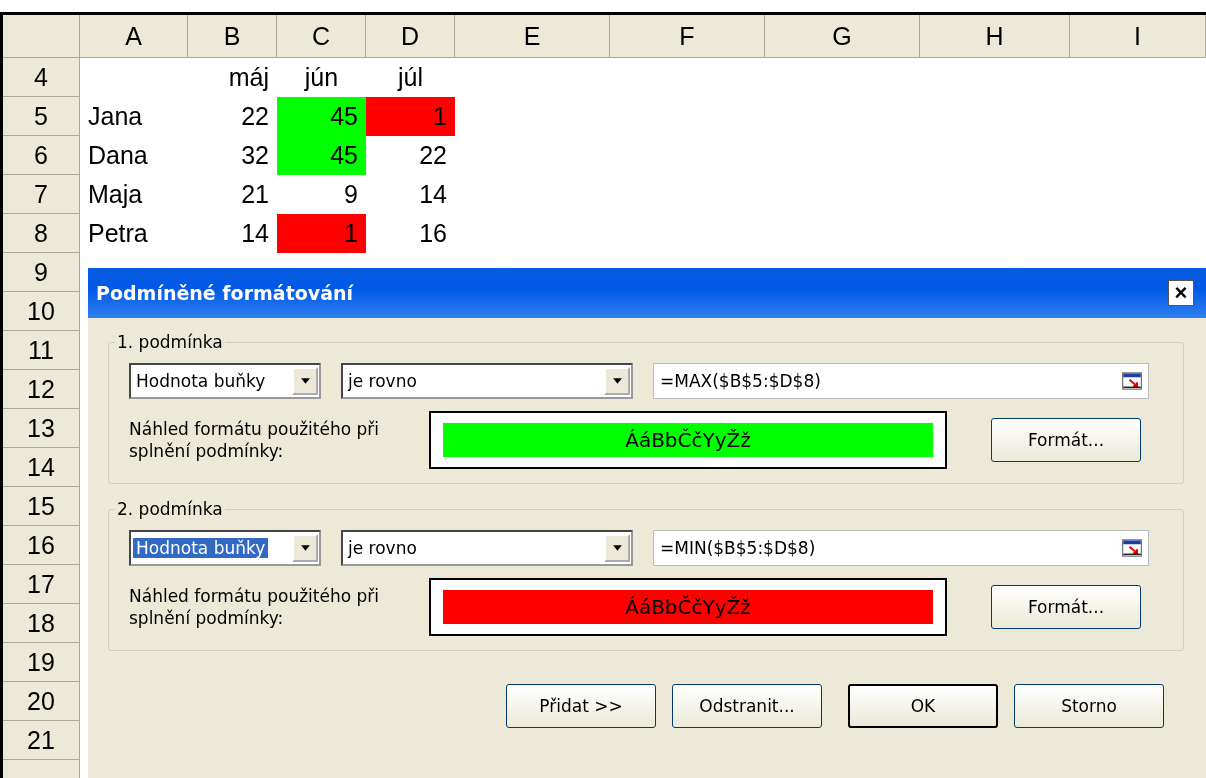 This screenshot has width=1206, height=778. Describe the element at coordinates (41, 389) in the screenshot. I see `row-header: 12` at that location.